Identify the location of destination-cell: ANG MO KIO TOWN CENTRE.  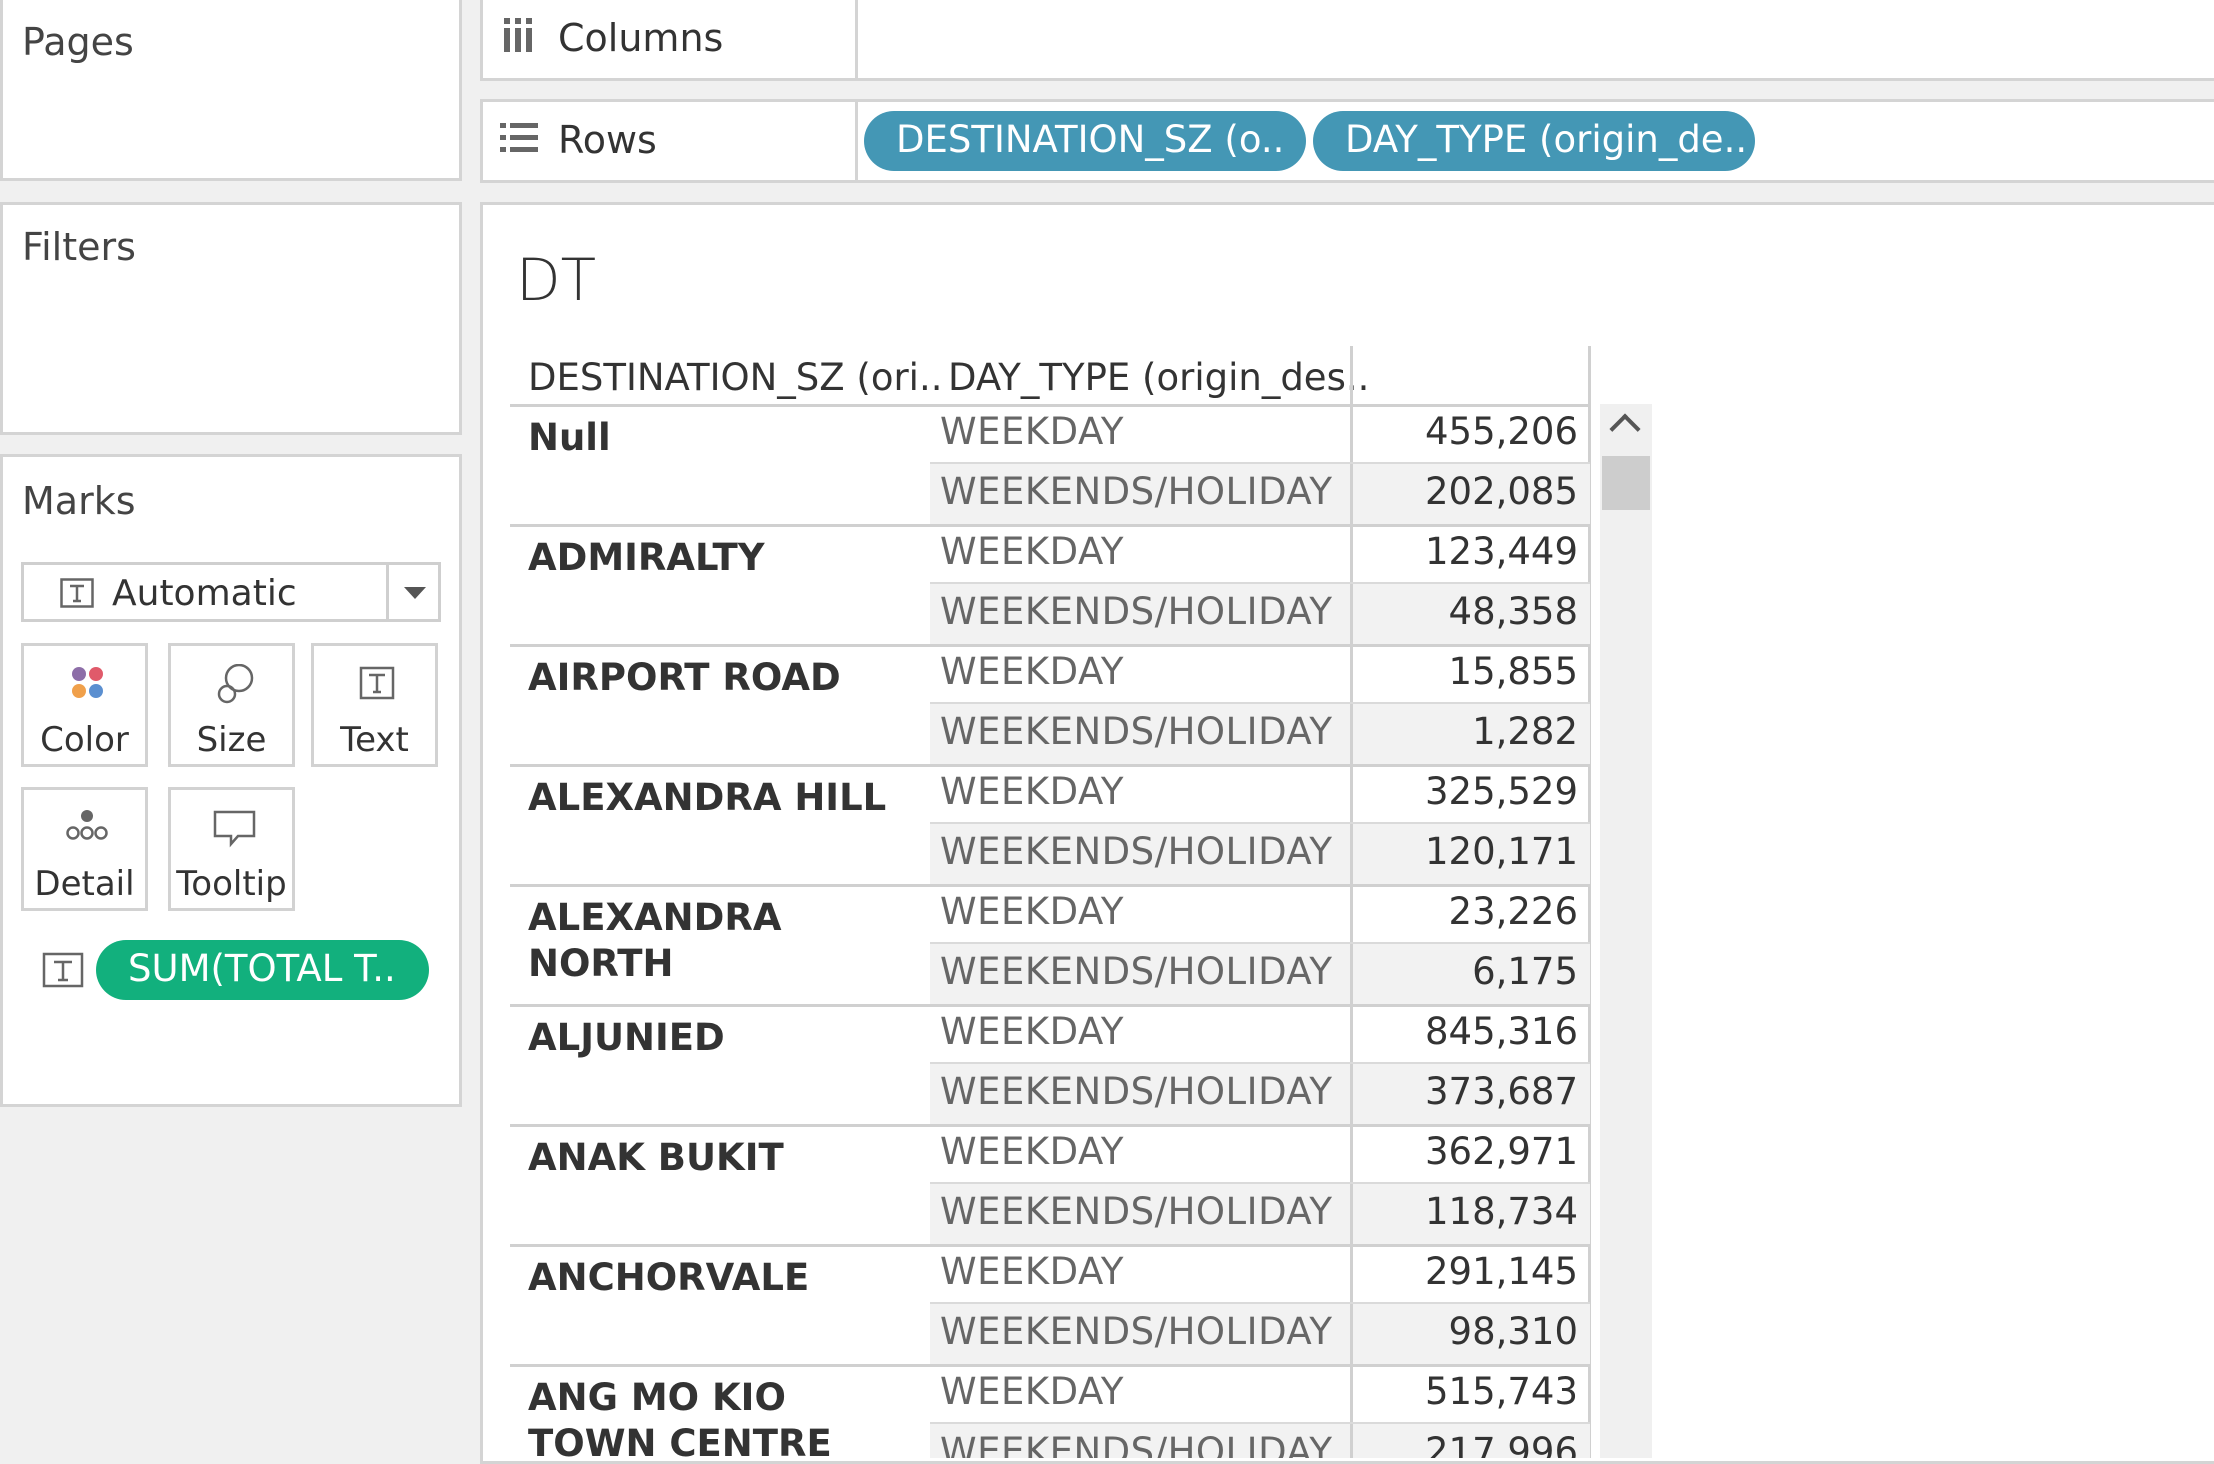
(723, 1416).